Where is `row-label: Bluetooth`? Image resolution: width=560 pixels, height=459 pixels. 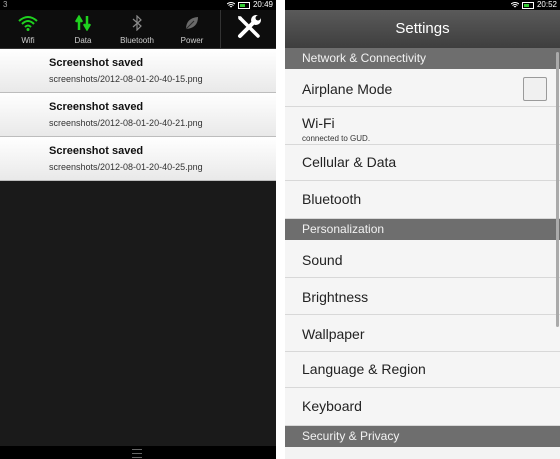
row-label: Bluetooth is located at coordinates (332, 199).